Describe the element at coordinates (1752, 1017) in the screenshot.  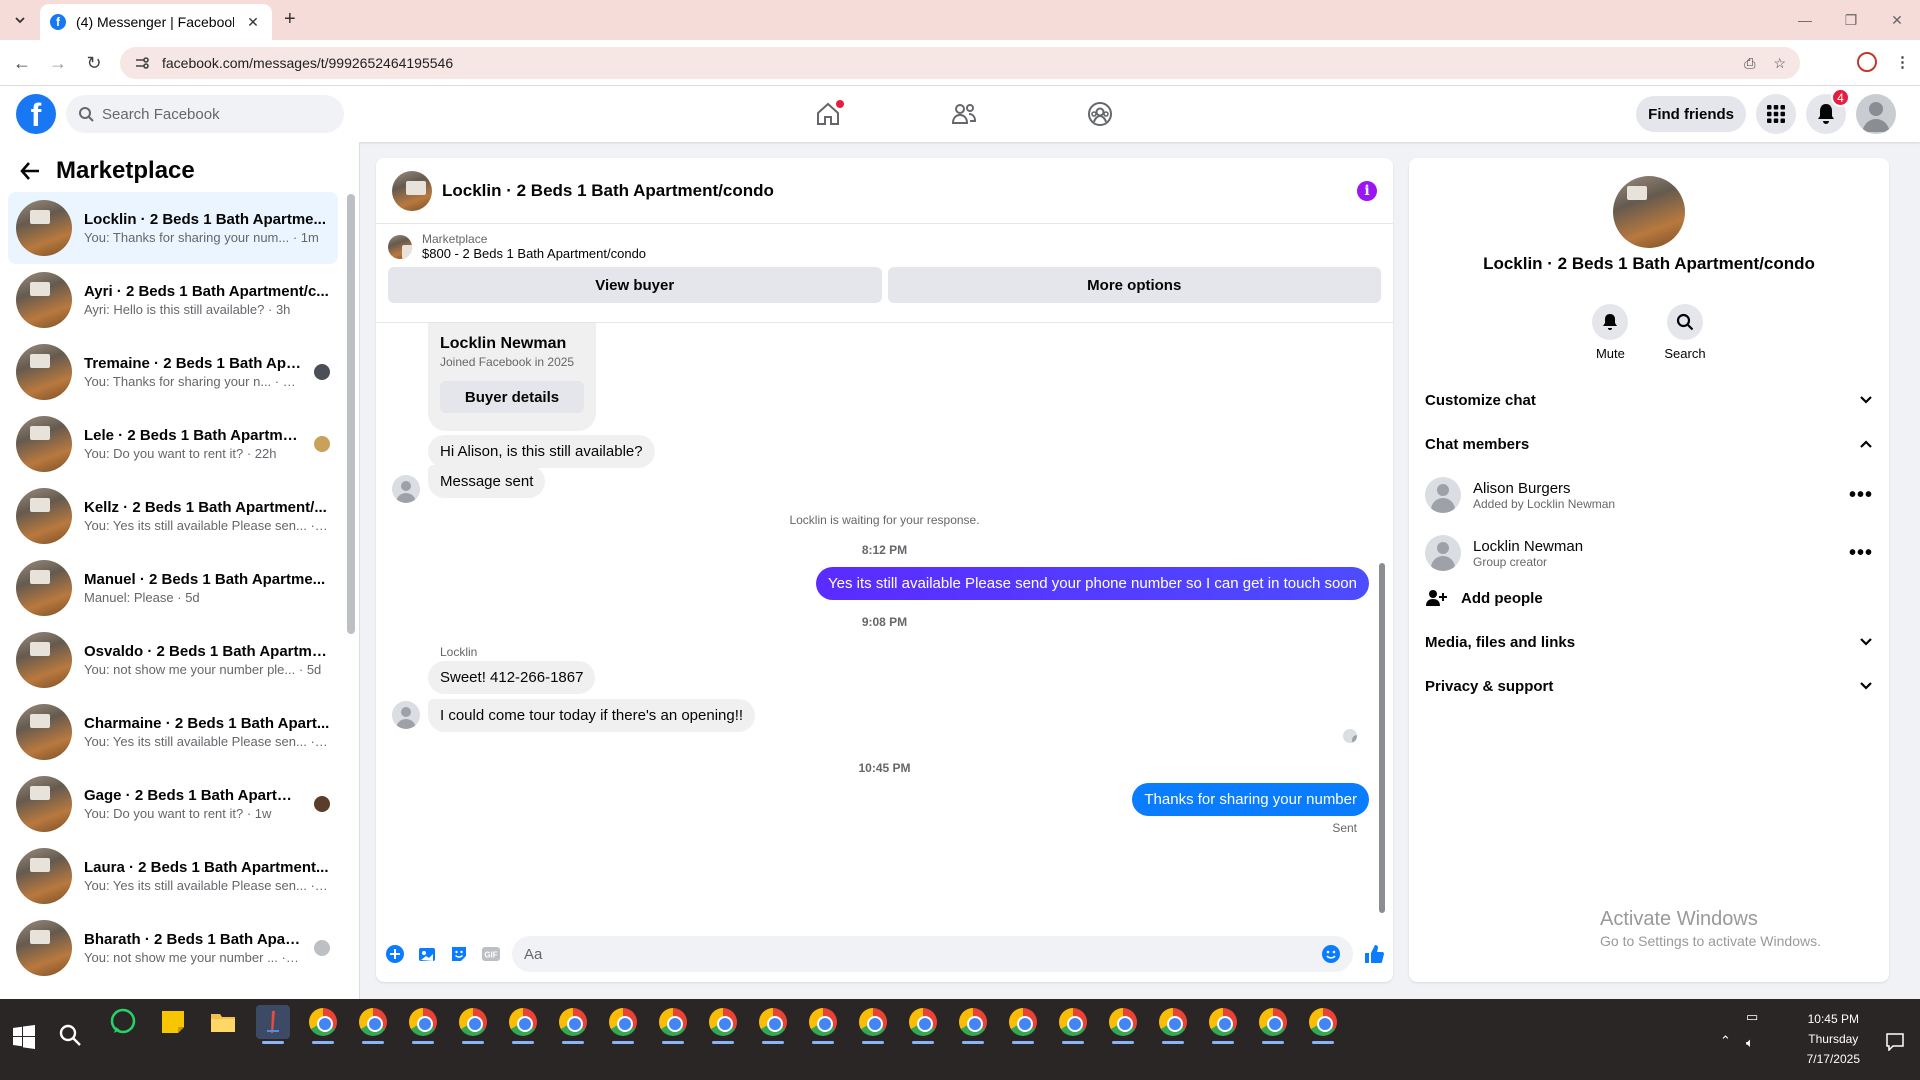
I see `network-icon: ▭` at that location.